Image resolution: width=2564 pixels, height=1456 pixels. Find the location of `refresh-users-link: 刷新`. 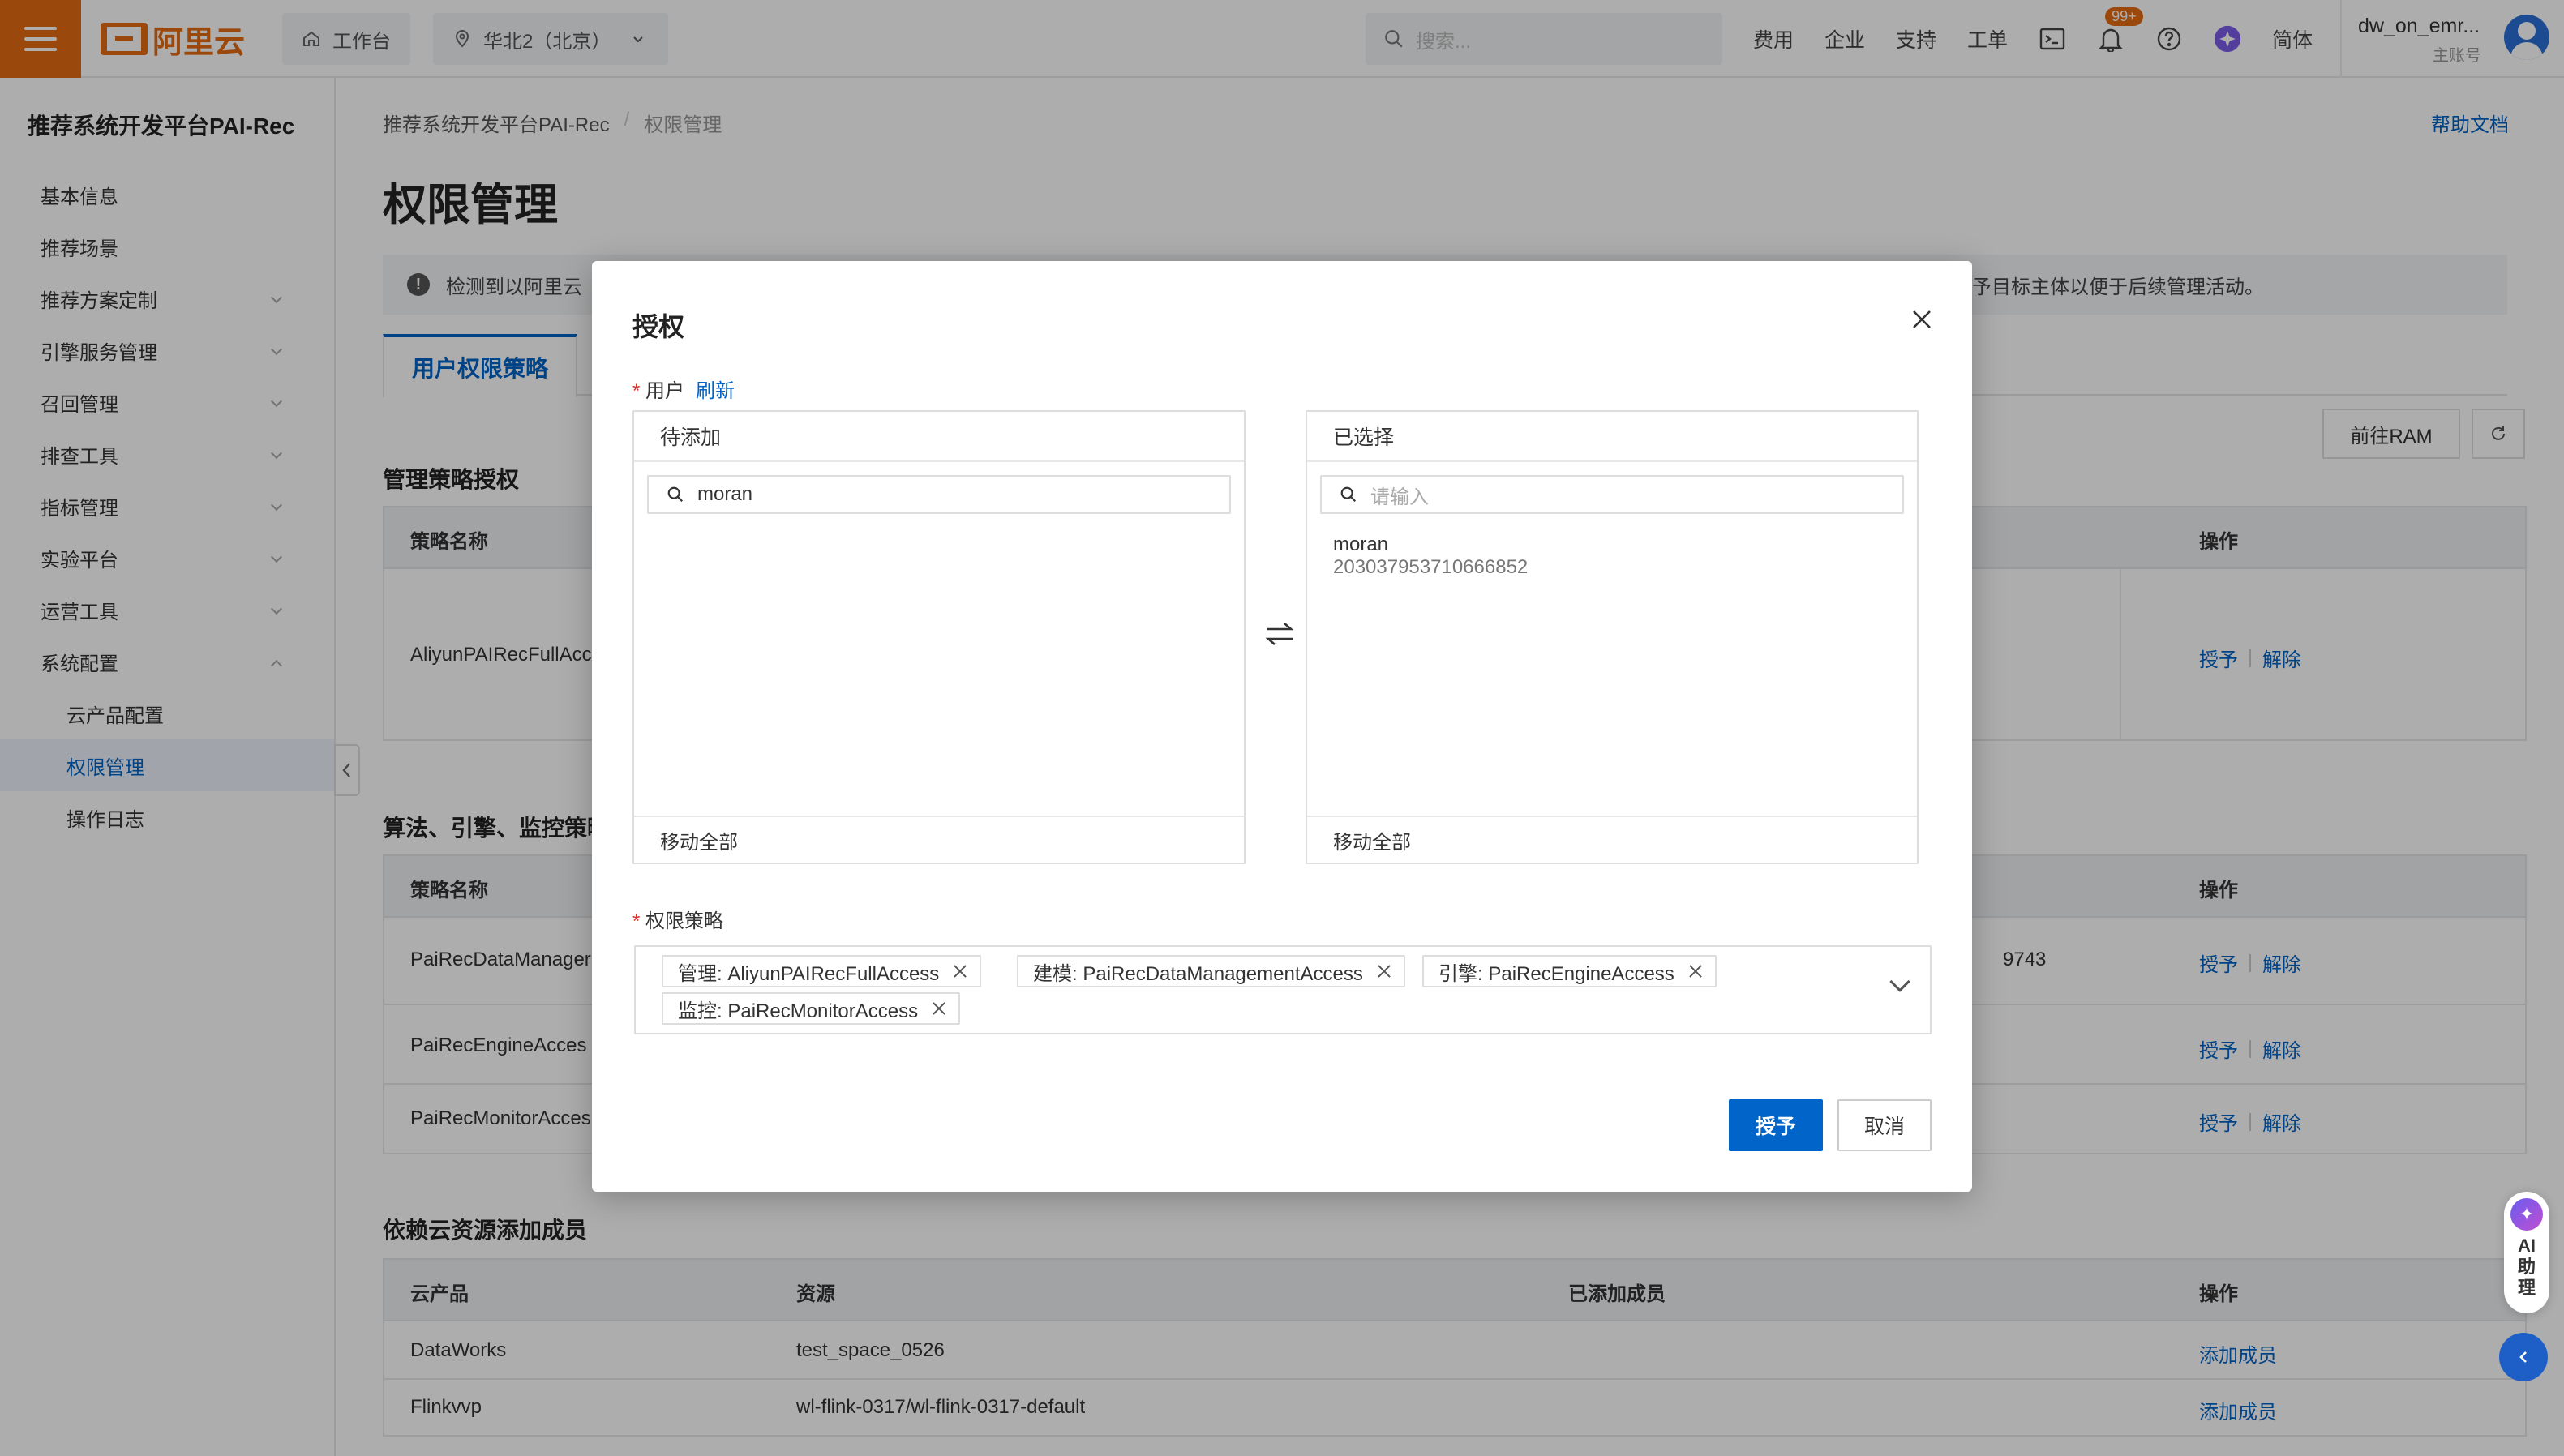

refresh-users-link: 刷新 is located at coordinates (715, 389).